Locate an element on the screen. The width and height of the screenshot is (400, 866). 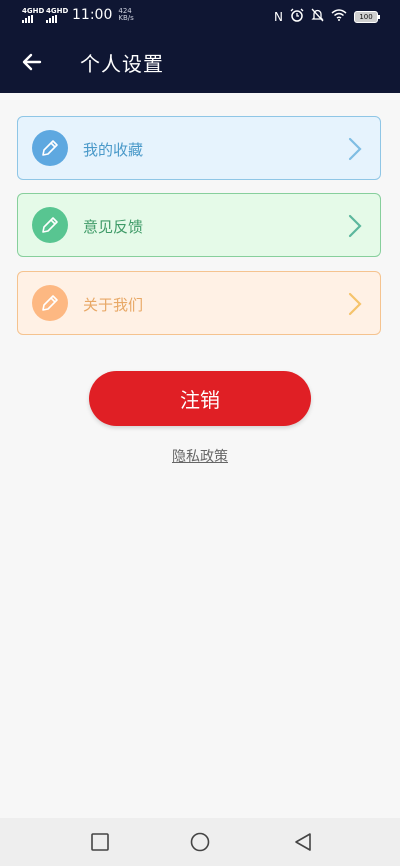
app-bar: 个人设置 is located at coordinates (200, 62).